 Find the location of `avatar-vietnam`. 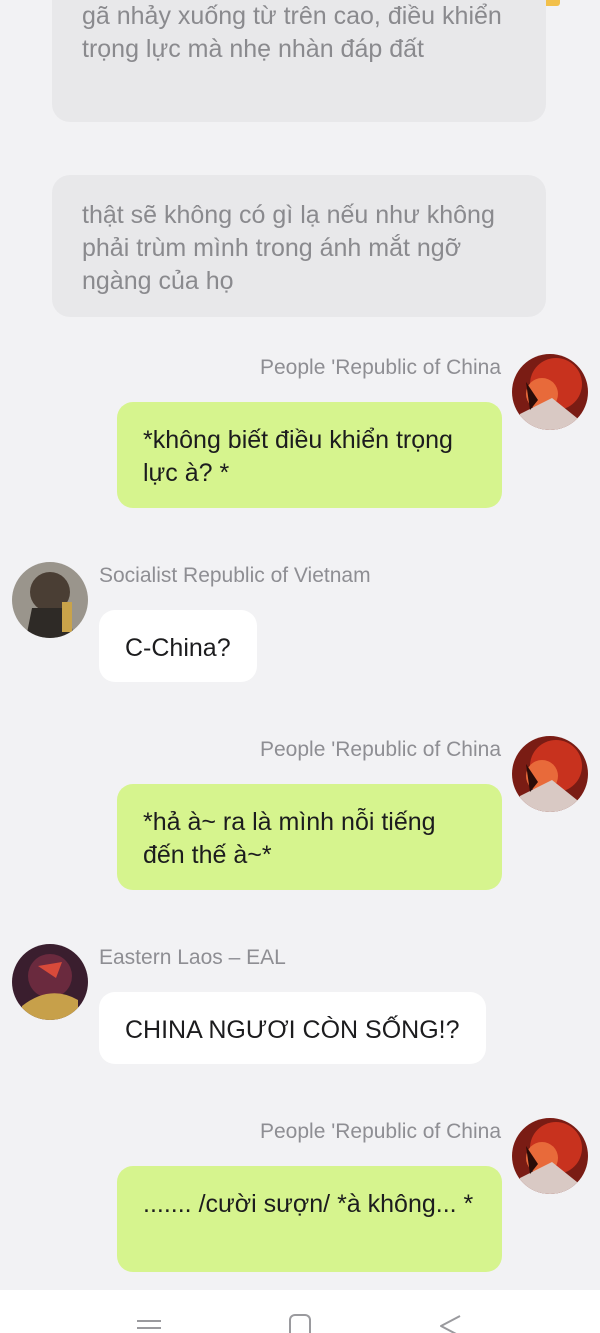

avatar-vietnam is located at coordinates (50, 600).